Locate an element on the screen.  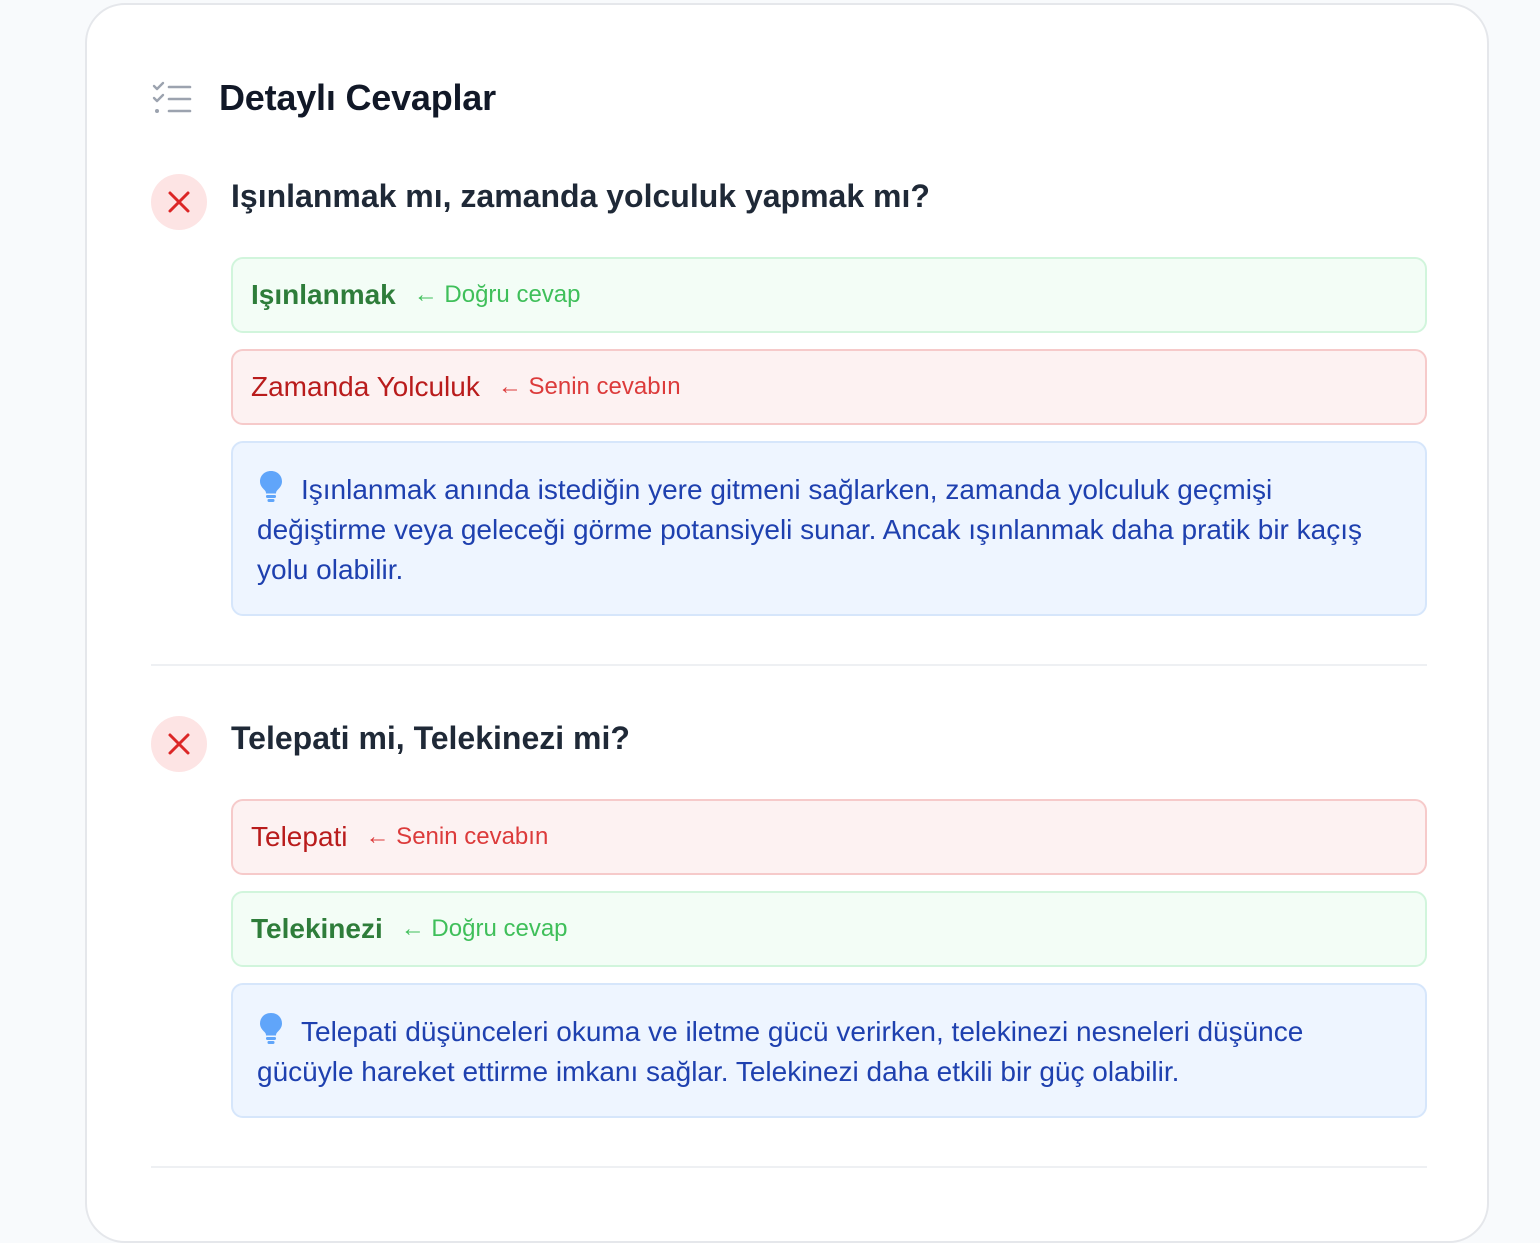
answer-option-user: Zamanda Yolculuk ← Senin cevabın is located at coordinates (829, 387).